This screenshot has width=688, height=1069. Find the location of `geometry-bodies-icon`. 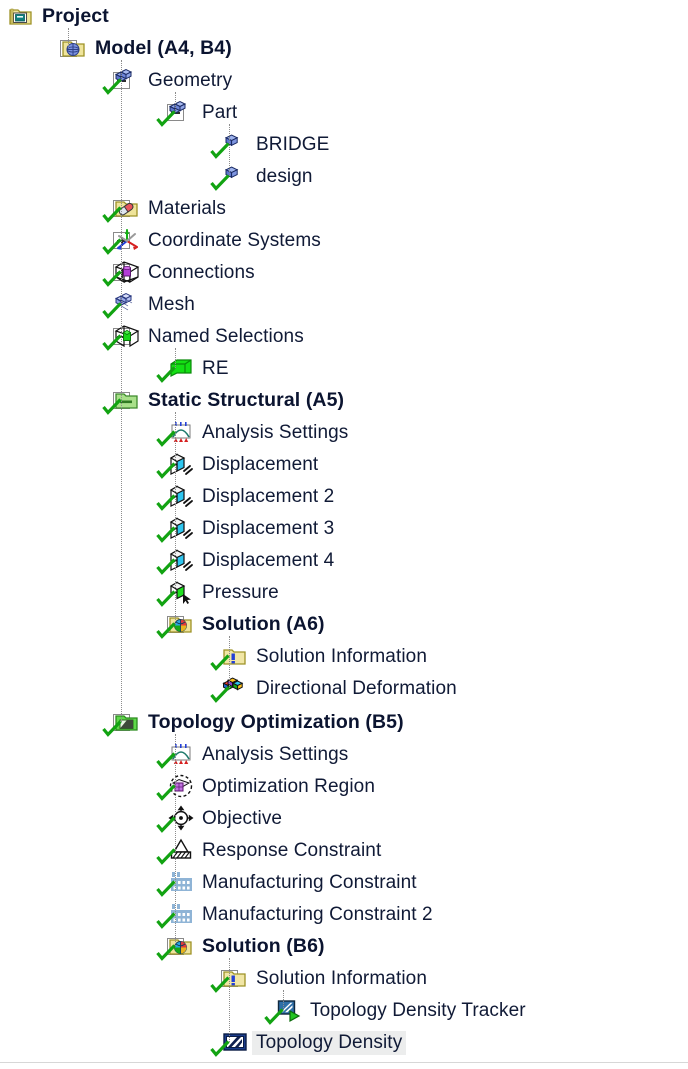

geometry-bodies-icon is located at coordinates (127, 80).